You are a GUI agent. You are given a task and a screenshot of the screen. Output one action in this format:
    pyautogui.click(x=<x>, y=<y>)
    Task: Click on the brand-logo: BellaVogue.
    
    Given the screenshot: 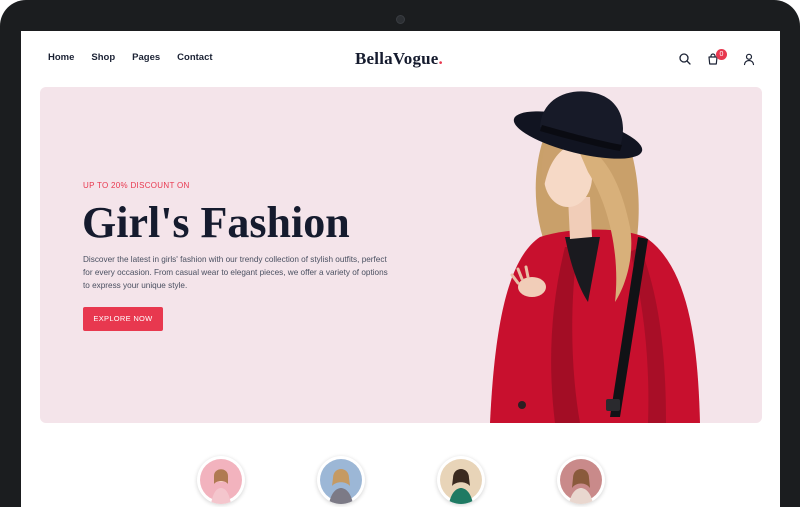 What is the action you would take?
    pyautogui.click(x=399, y=59)
    